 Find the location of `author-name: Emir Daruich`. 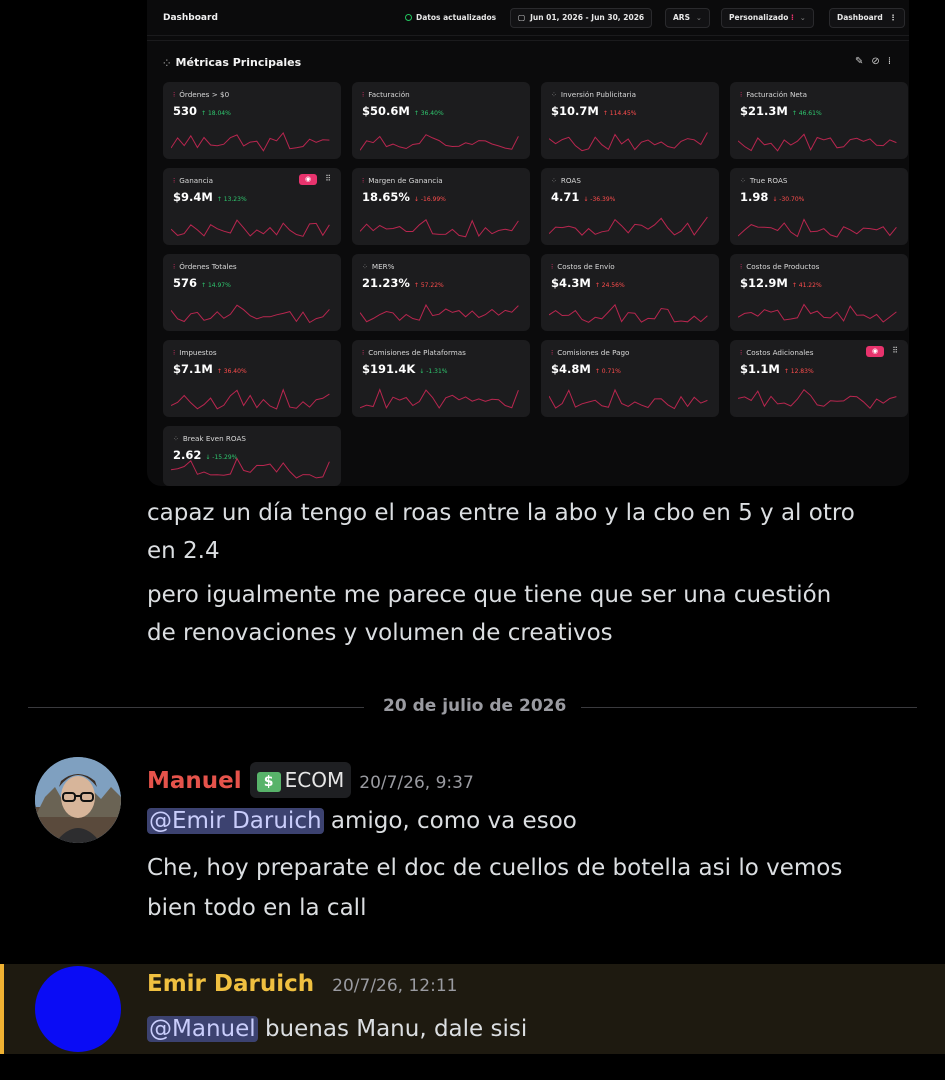

author-name: Emir Daruich is located at coordinates (230, 984).